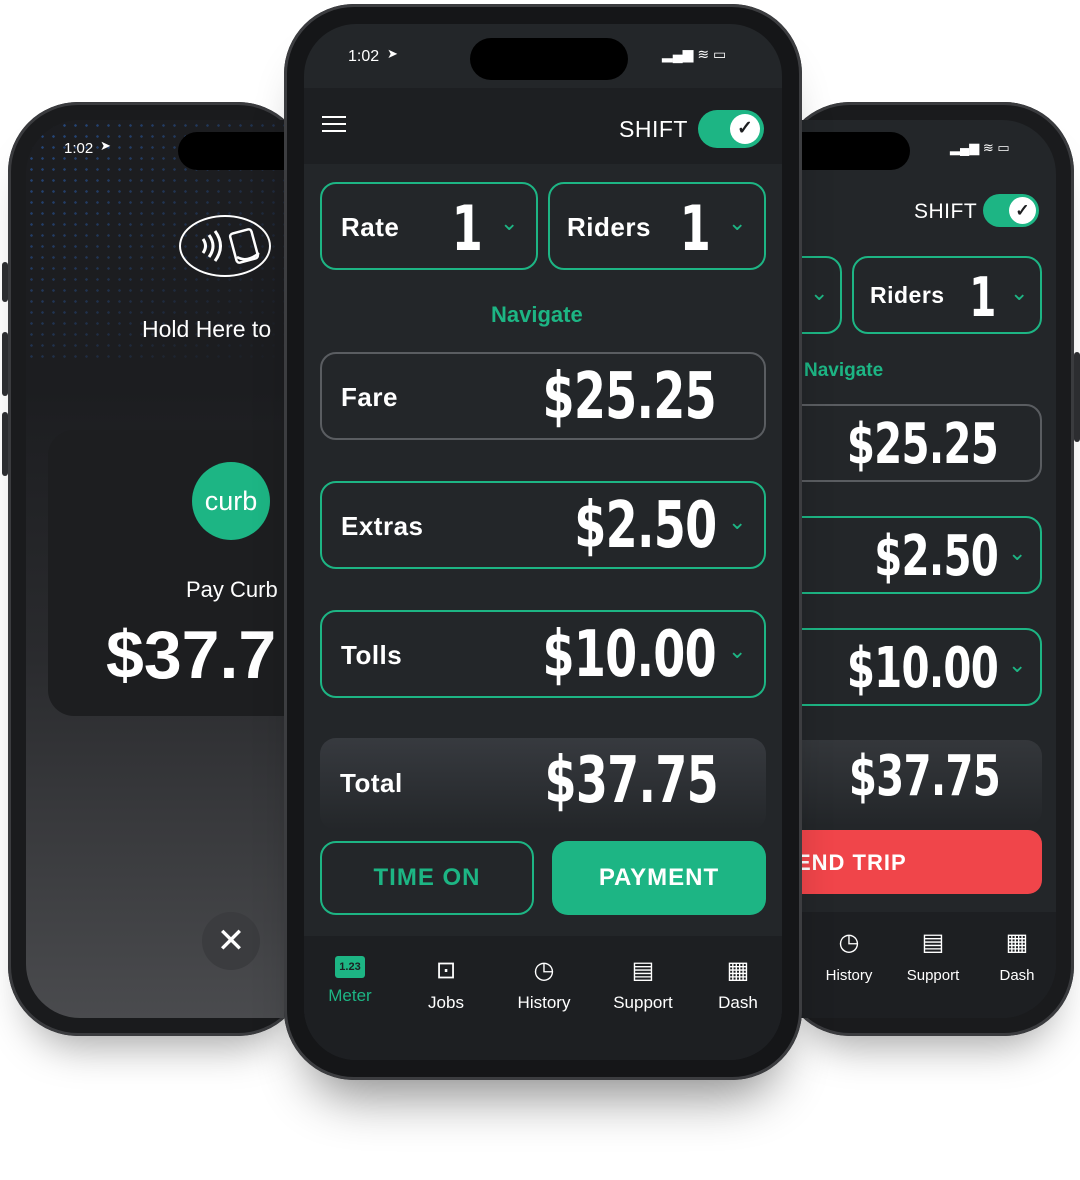  What do you see at coordinates (350, 967) in the screenshot?
I see `meter-icon: 1.23` at bounding box center [350, 967].